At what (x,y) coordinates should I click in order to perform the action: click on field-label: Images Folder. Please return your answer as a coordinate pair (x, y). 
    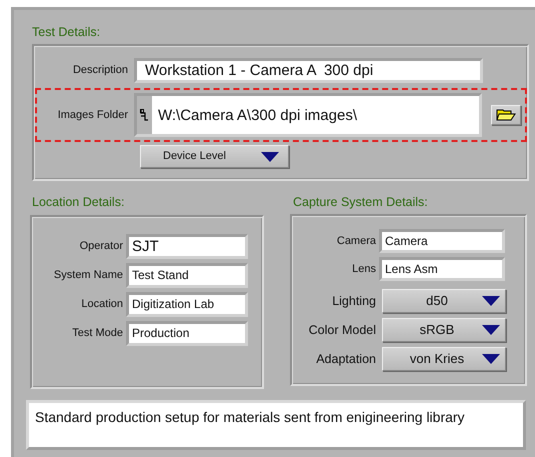
    Looking at the image, I should click on (92, 115).